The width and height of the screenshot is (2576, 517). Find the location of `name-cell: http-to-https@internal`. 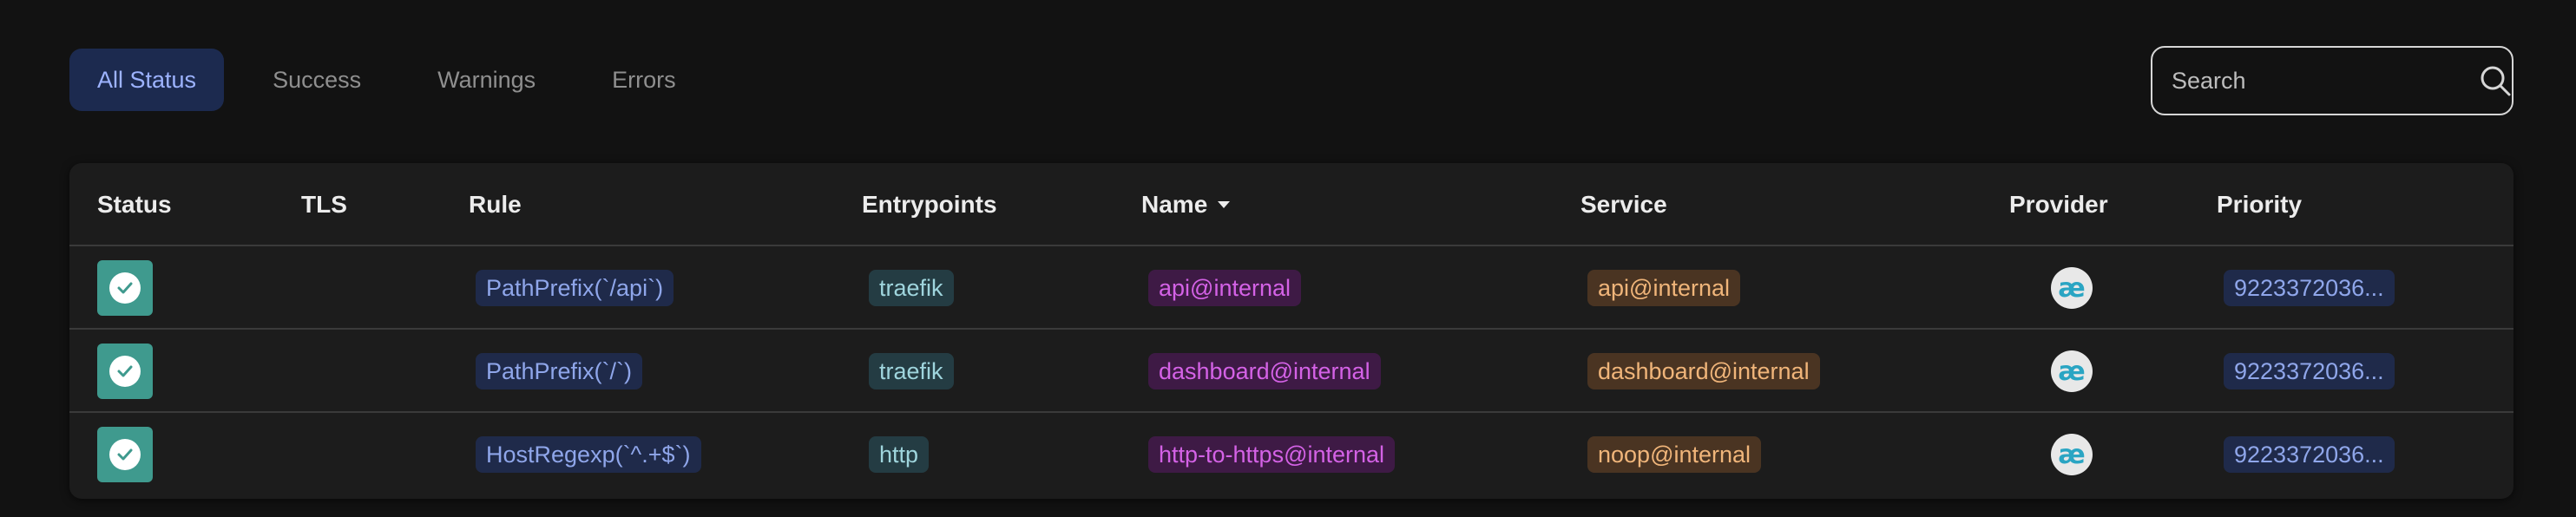

name-cell: http-to-https@internal is located at coordinates (1272, 454).